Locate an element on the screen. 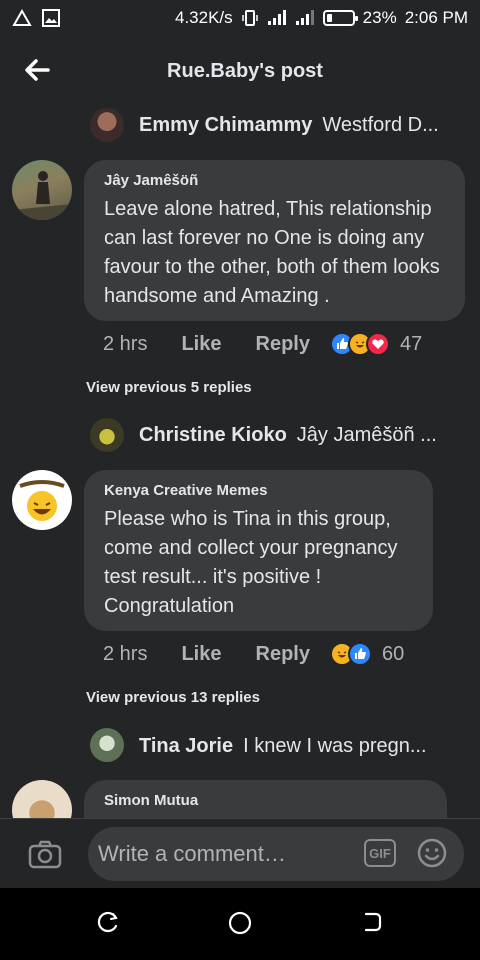  reaction-count: 47 is located at coordinates (411, 344).